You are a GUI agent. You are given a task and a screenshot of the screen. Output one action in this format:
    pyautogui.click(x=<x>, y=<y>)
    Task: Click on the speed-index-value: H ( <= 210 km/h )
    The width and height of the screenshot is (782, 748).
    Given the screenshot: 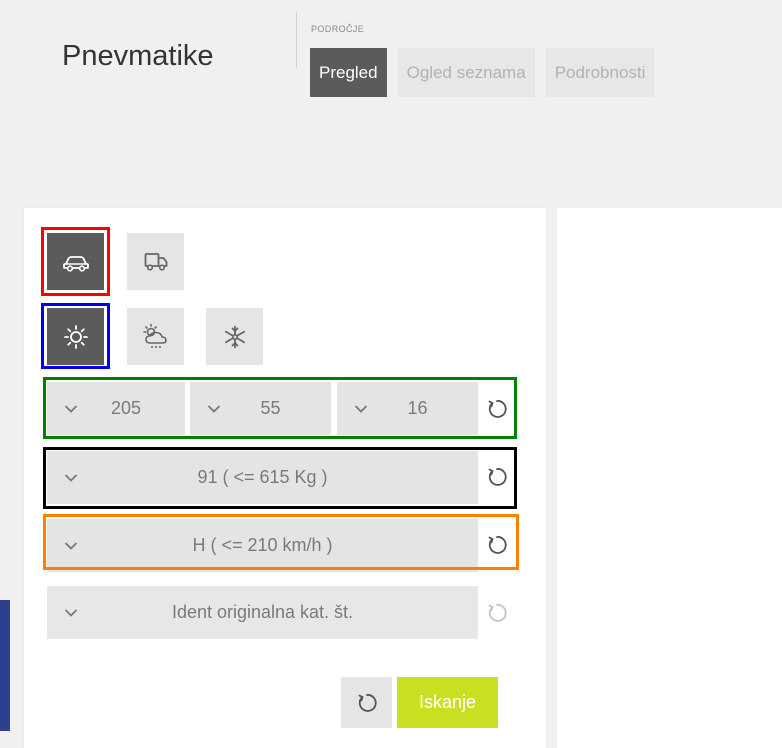 What is the action you would take?
    pyautogui.click(x=262, y=545)
    